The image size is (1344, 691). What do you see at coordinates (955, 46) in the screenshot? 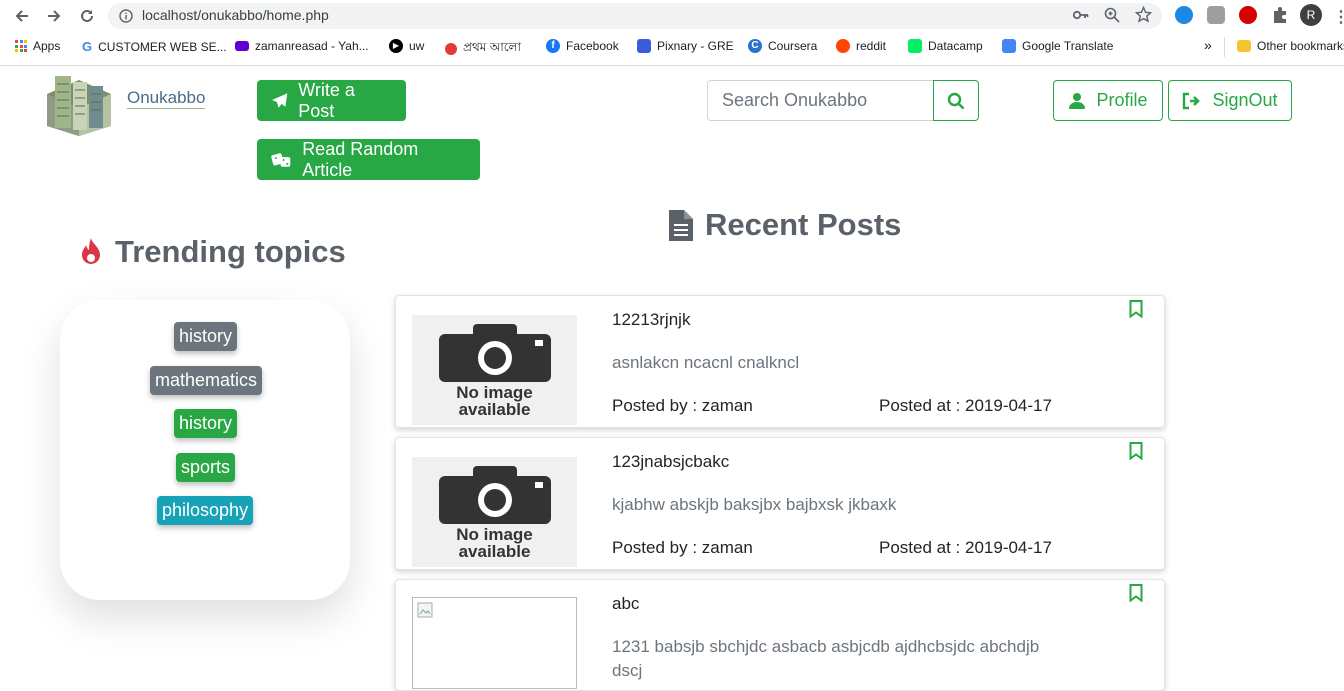
I see `bookmark-label: Datacamp` at bounding box center [955, 46].